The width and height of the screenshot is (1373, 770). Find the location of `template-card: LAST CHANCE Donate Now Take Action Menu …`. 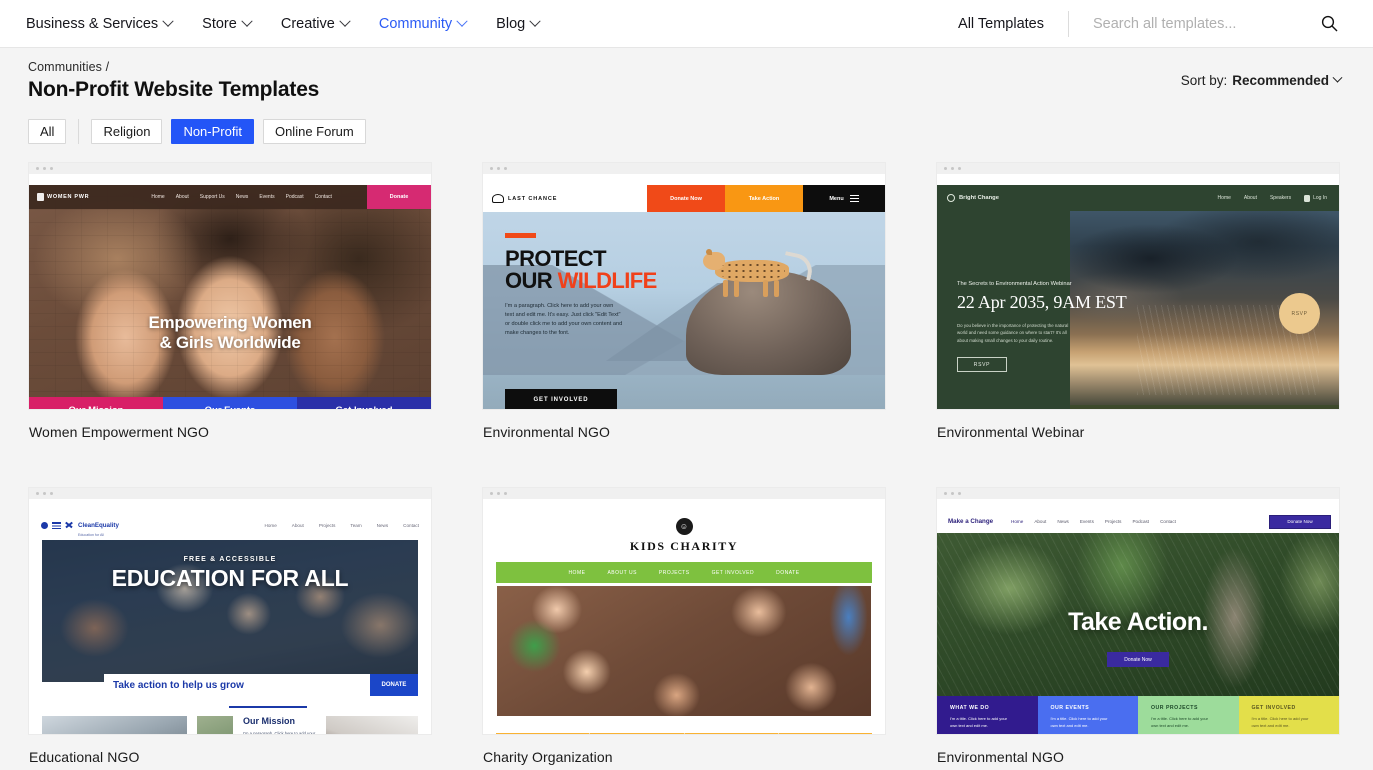

template-card: LAST CHANCE Donate Now Take Action Menu … is located at coordinates (684, 301).